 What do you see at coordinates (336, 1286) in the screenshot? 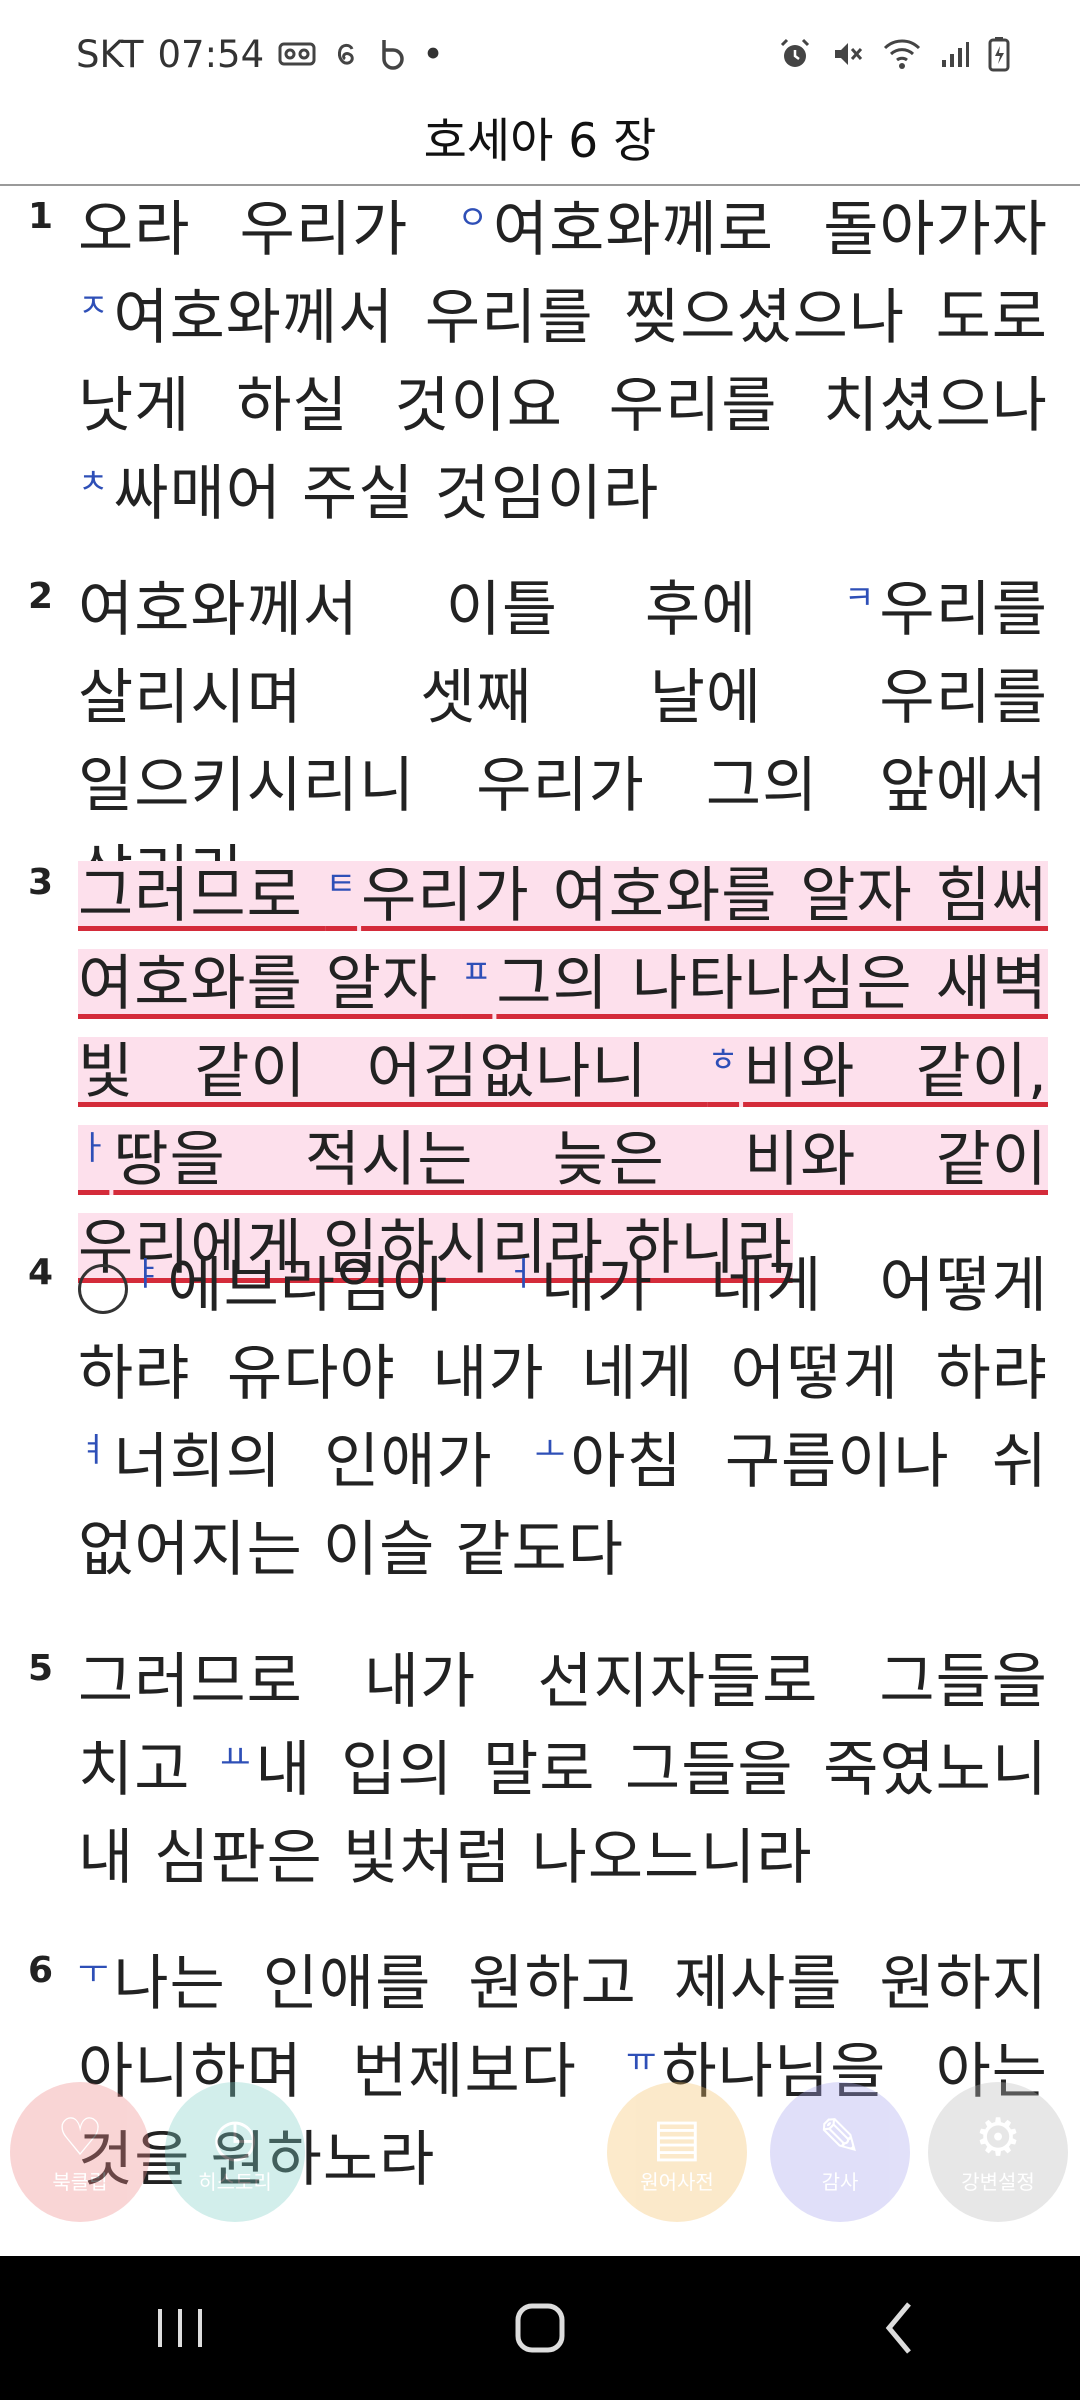
I see `verse-text-segment: 에브라임아` at bounding box center [336, 1286].